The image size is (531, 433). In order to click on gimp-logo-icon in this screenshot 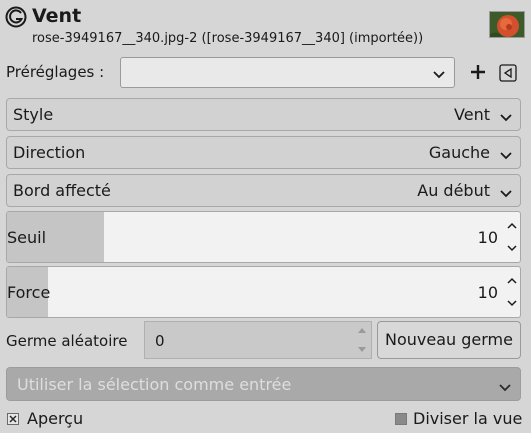, I will do `click(16, 17)`.